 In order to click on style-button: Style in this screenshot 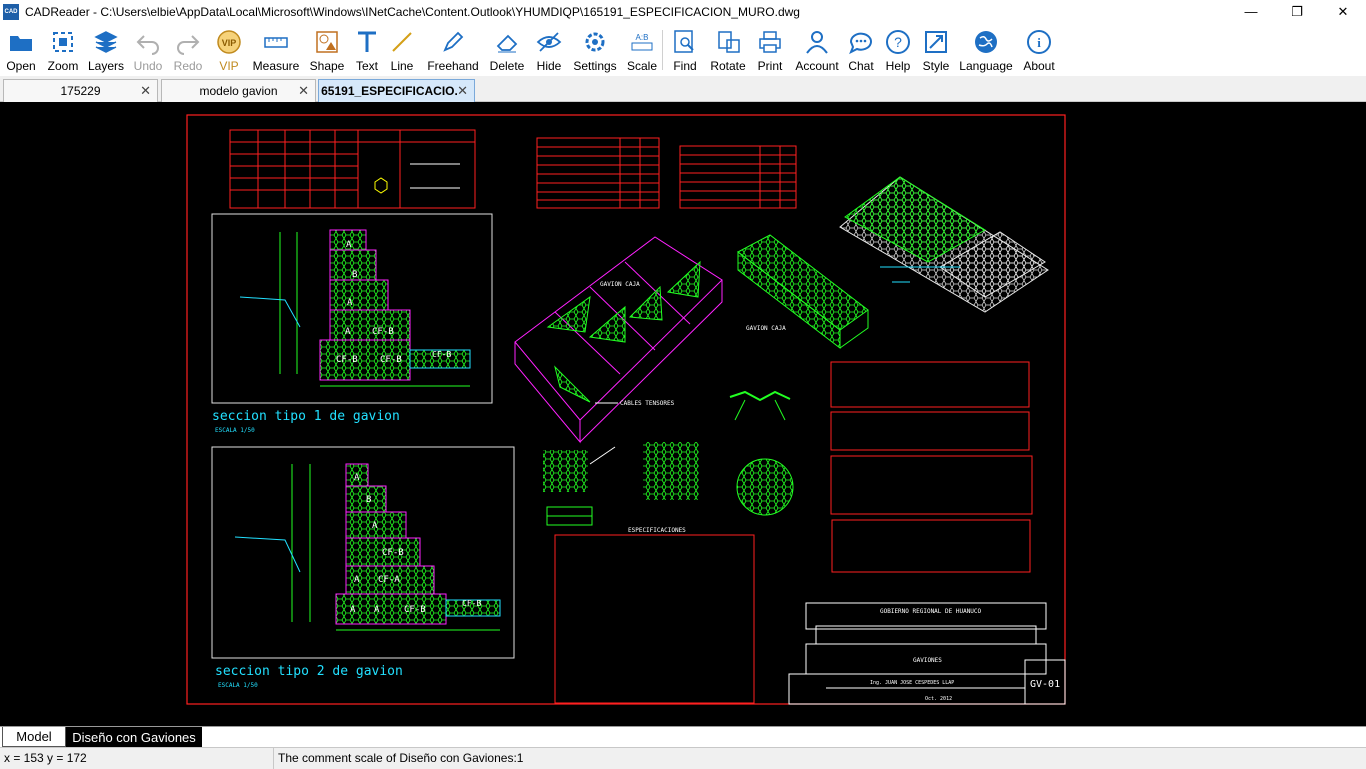, I will do `click(936, 49)`.